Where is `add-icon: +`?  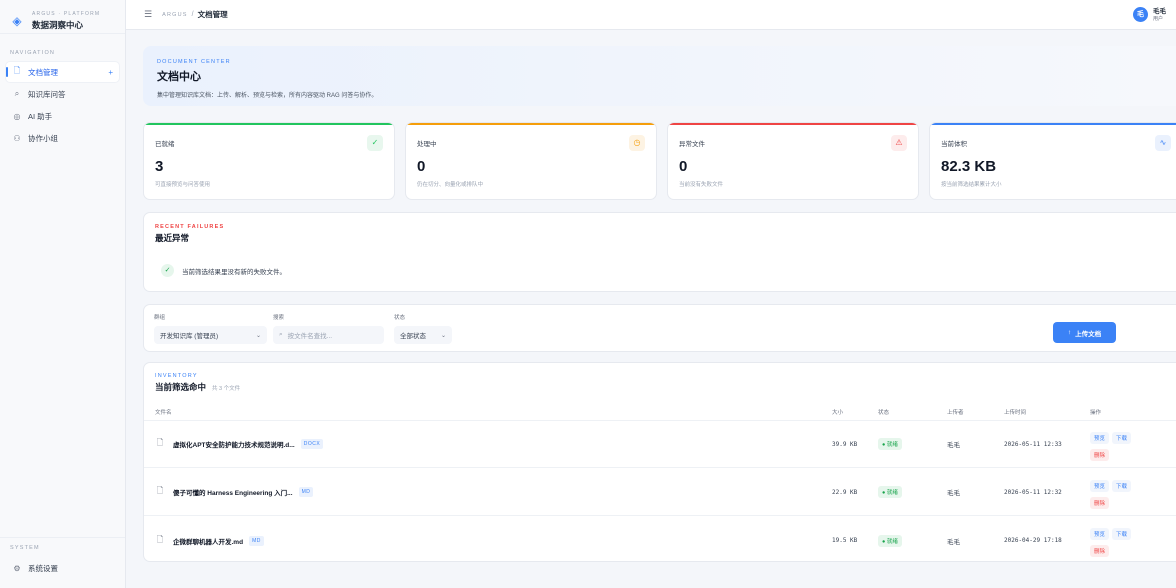 add-icon: + is located at coordinates (110, 72).